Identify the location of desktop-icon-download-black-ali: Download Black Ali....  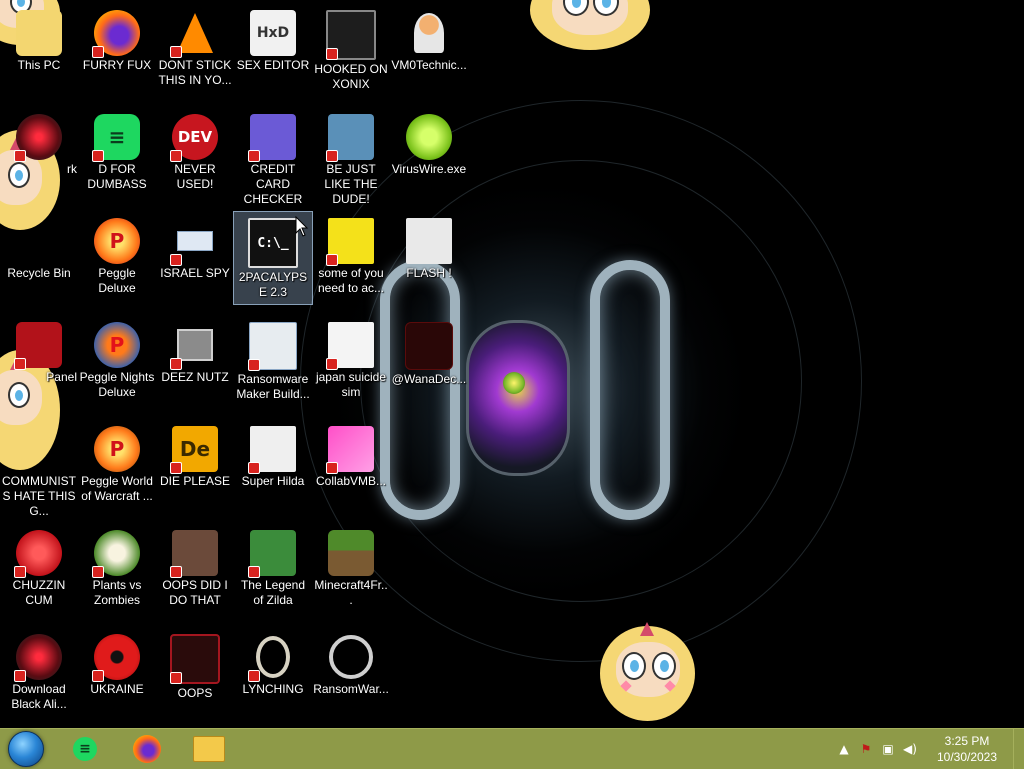
(39, 672).